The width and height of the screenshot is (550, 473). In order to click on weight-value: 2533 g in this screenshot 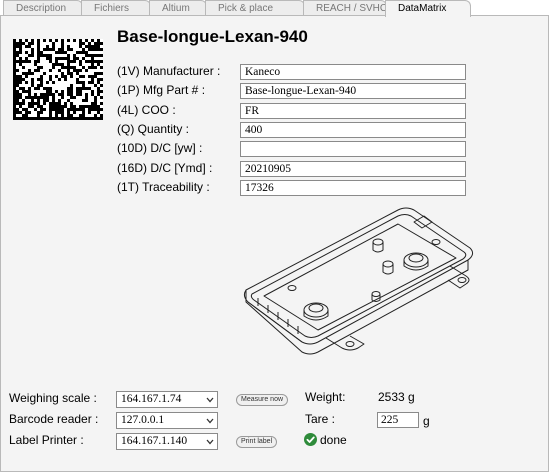, I will do `click(396, 397)`.